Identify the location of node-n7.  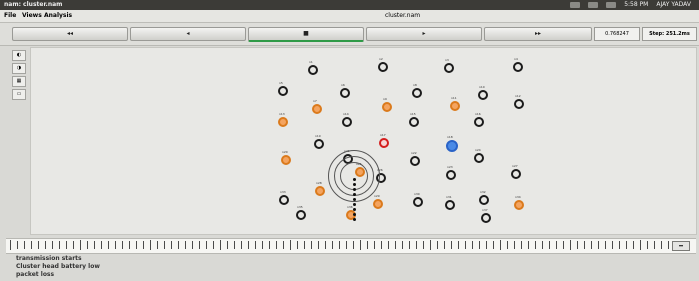
(317, 109).